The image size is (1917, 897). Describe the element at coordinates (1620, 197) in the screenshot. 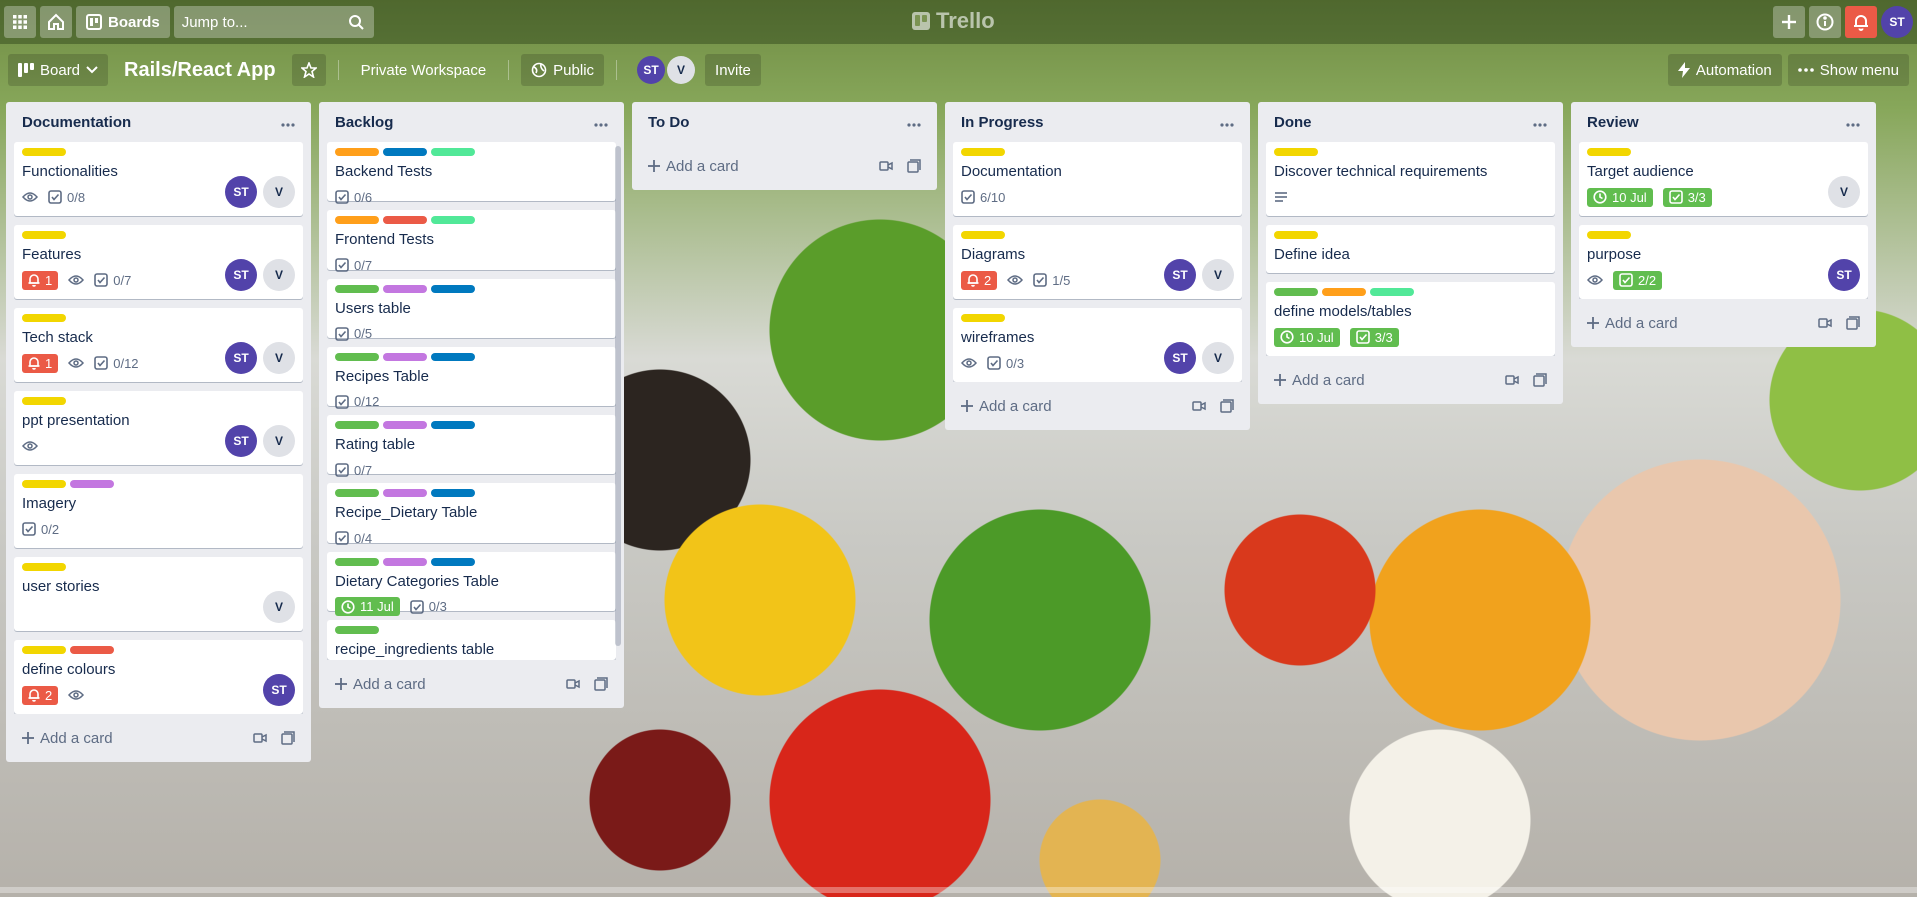

I see `due-date-badge: 10 Jul` at that location.